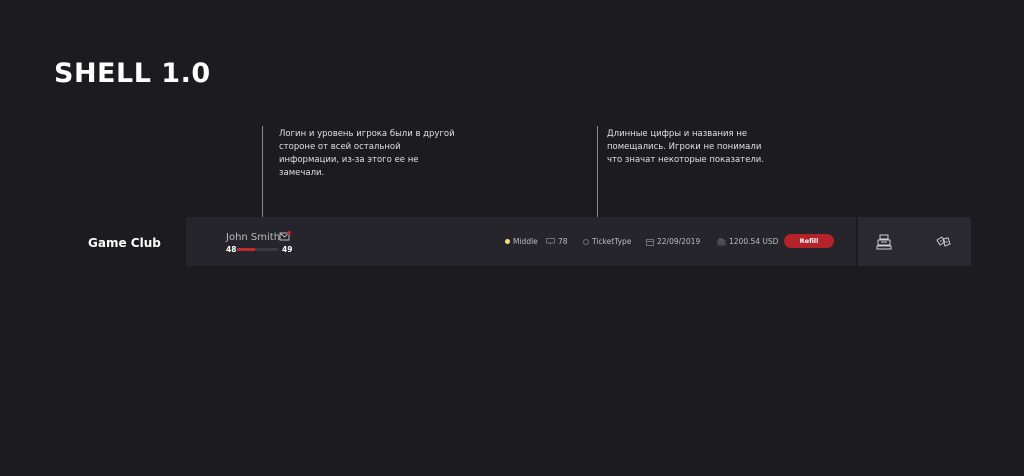  What do you see at coordinates (550, 241) in the screenshot?
I see `monitor-icon` at bounding box center [550, 241].